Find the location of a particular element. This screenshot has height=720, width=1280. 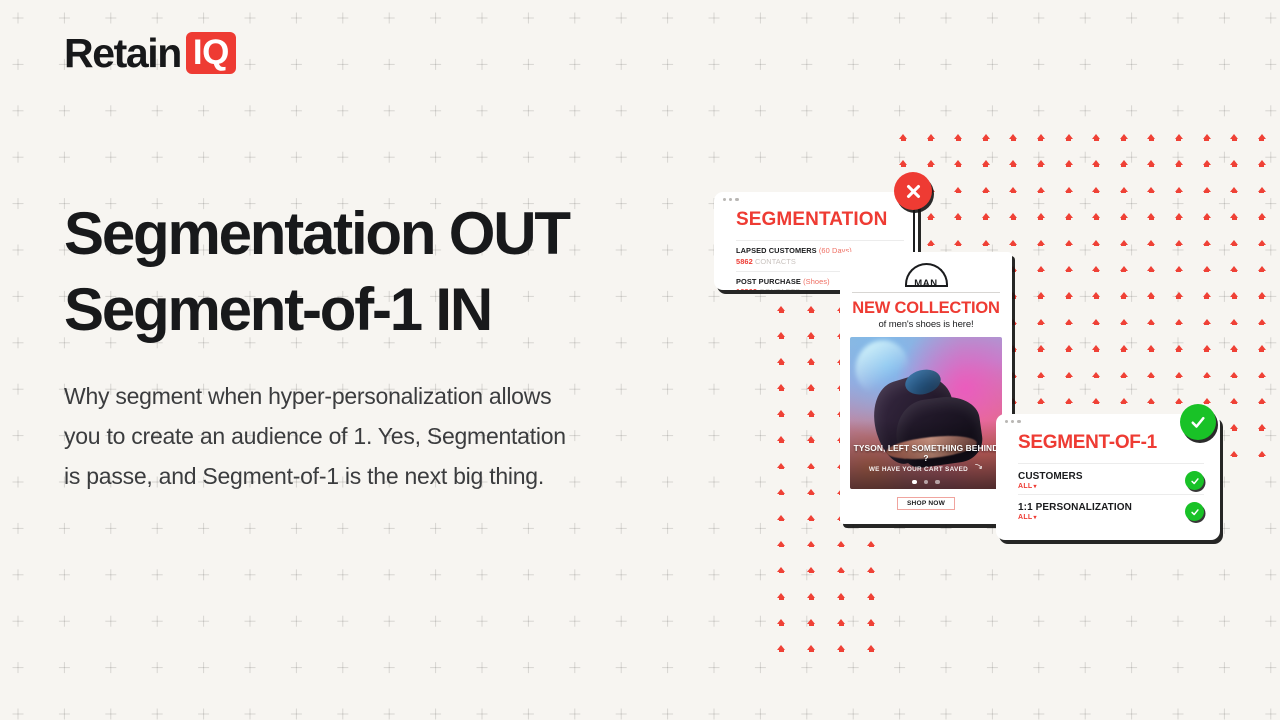

segmentation-card-title: SEGMENTATION is located at coordinates (812, 219).